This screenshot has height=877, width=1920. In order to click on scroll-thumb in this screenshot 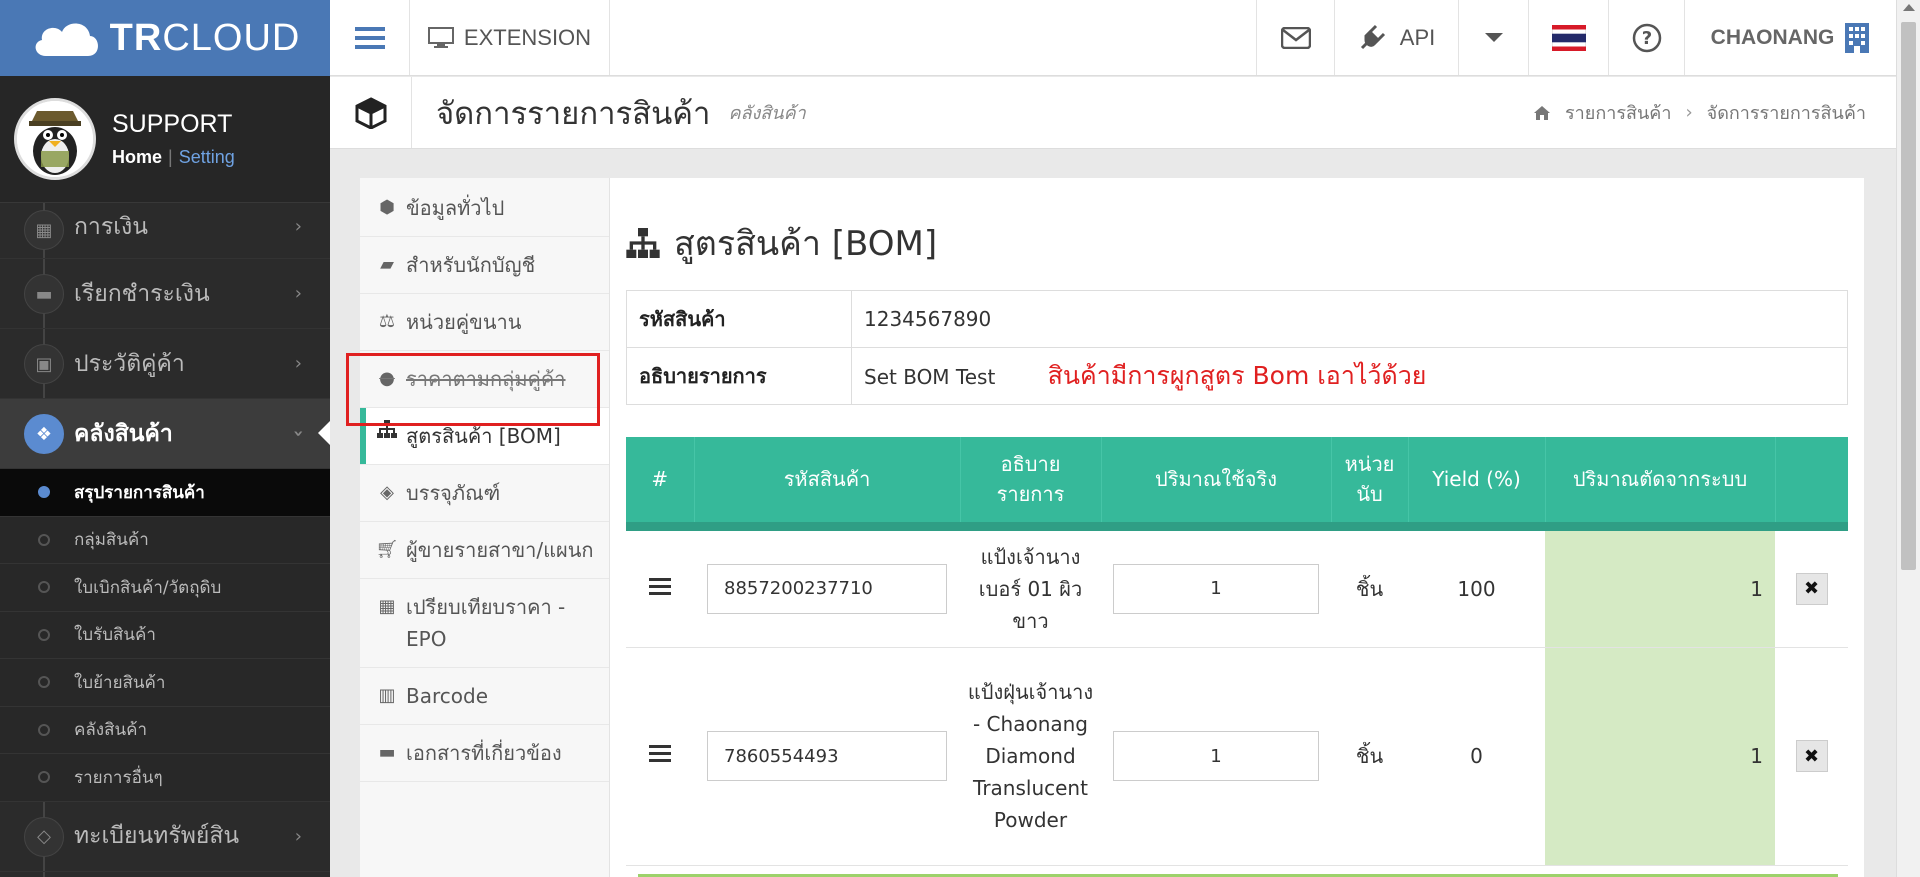, I will do `click(1908, 296)`.